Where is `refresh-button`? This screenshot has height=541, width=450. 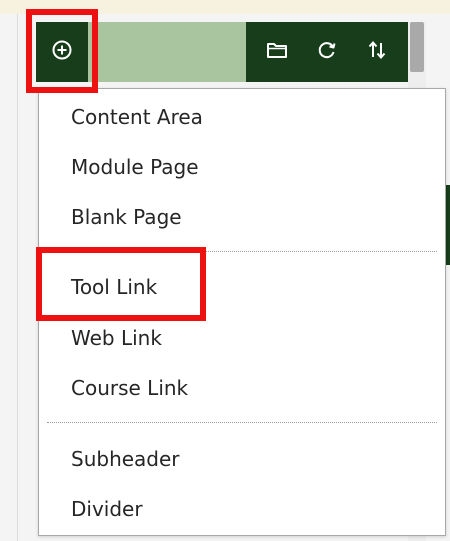 refresh-button is located at coordinates (327, 52).